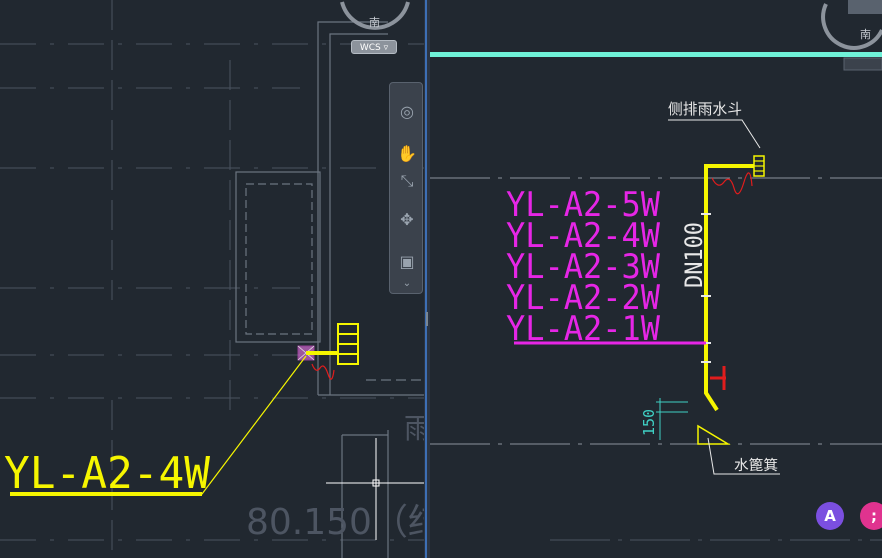 This screenshot has width=882, height=558. I want to click on navigation-bar: ◎ ✋ ⤡ ✥ ▣ ⌄, so click(406, 188).